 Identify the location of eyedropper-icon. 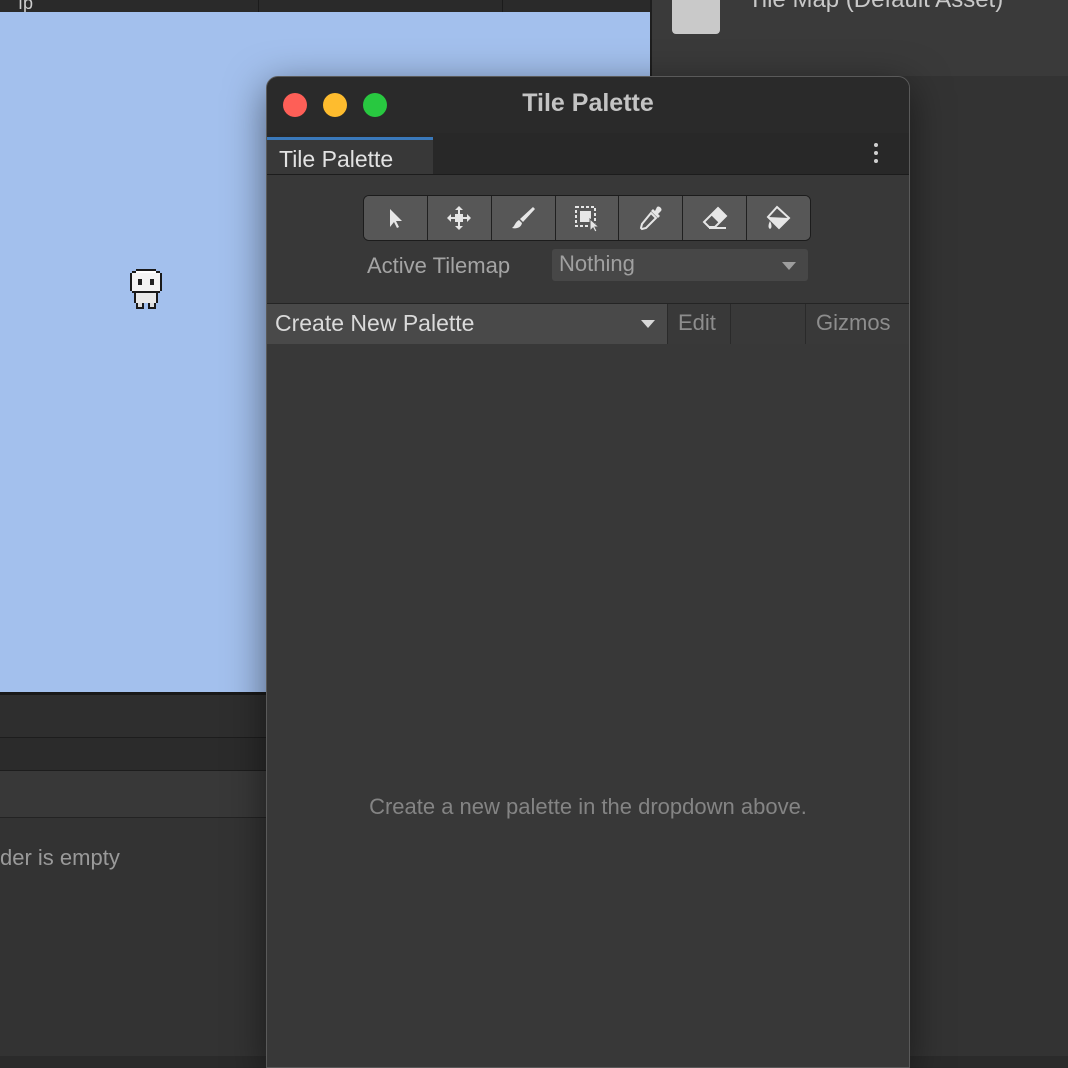
(650, 218).